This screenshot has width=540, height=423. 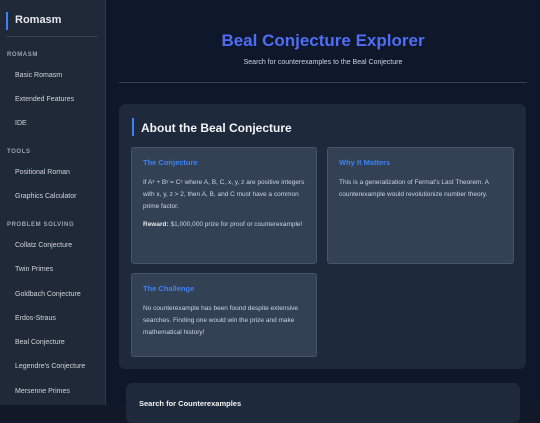 What do you see at coordinates (323, 403) in the screenshot?
I see `search-card: Search for Counterexamples` at bounding box center [323, 403].